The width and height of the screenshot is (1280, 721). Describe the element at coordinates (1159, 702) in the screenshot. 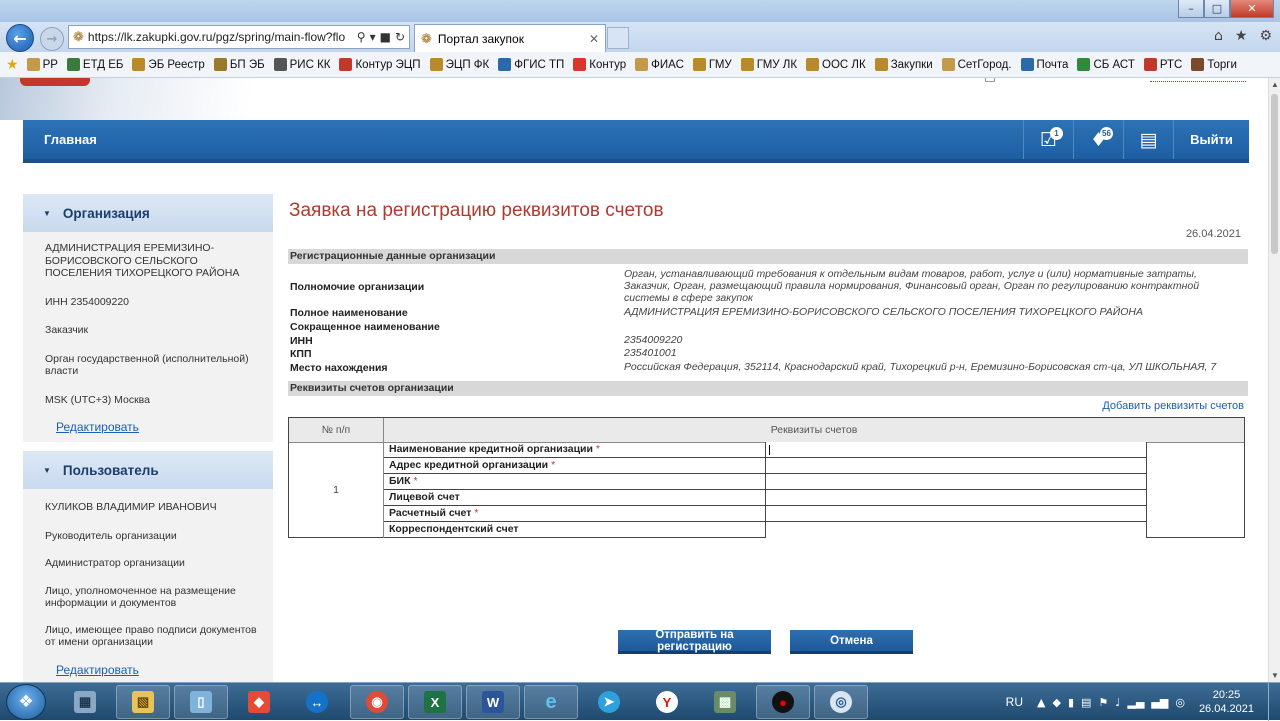

I see `tray-wifi-icon: ▄▆` at that location.